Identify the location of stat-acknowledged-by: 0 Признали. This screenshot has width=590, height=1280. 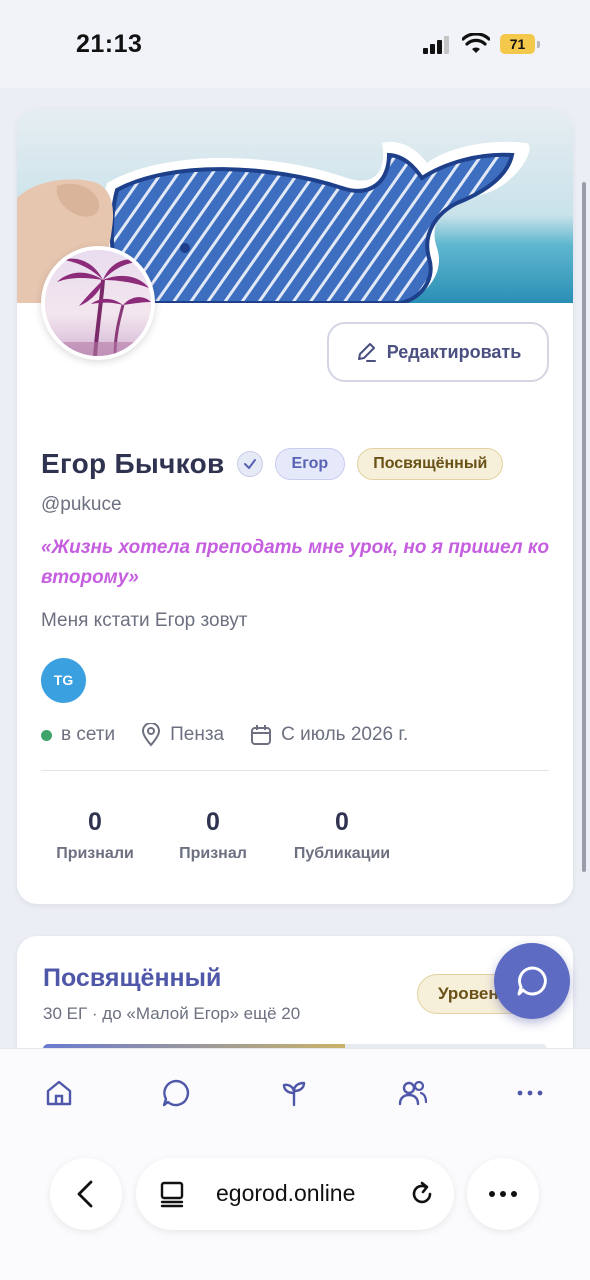
(95, 835).